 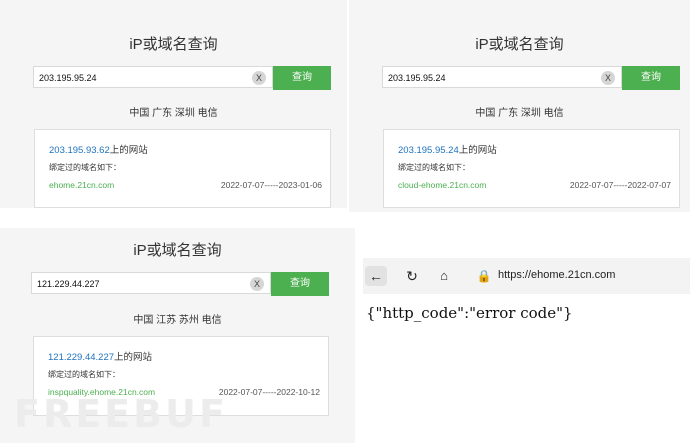 I want to click on date-range: 2022-07-07-----2023-01-06, so click(x=271, y=185).